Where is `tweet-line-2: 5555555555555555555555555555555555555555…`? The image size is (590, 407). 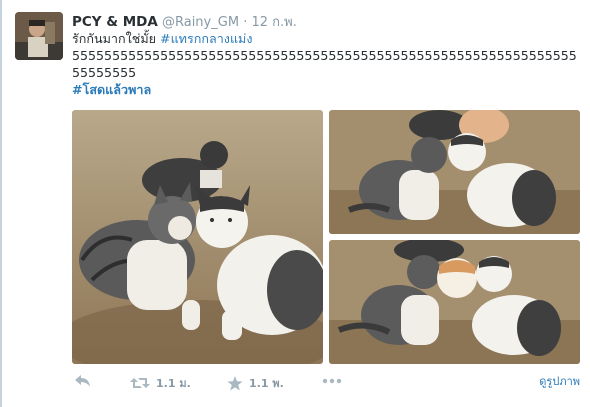 tweet-line-2: 5555555555555555555555555555555555555555… is located at coordinates (324, 55).